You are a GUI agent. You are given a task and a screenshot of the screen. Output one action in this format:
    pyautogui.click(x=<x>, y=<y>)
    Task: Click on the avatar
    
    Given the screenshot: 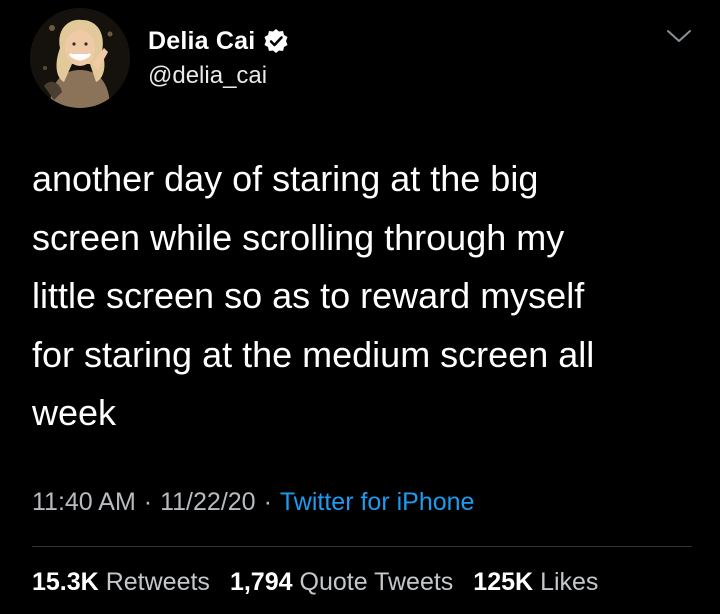 What is the action you would take?
    pyautogui.click(x=80, y=58)
    